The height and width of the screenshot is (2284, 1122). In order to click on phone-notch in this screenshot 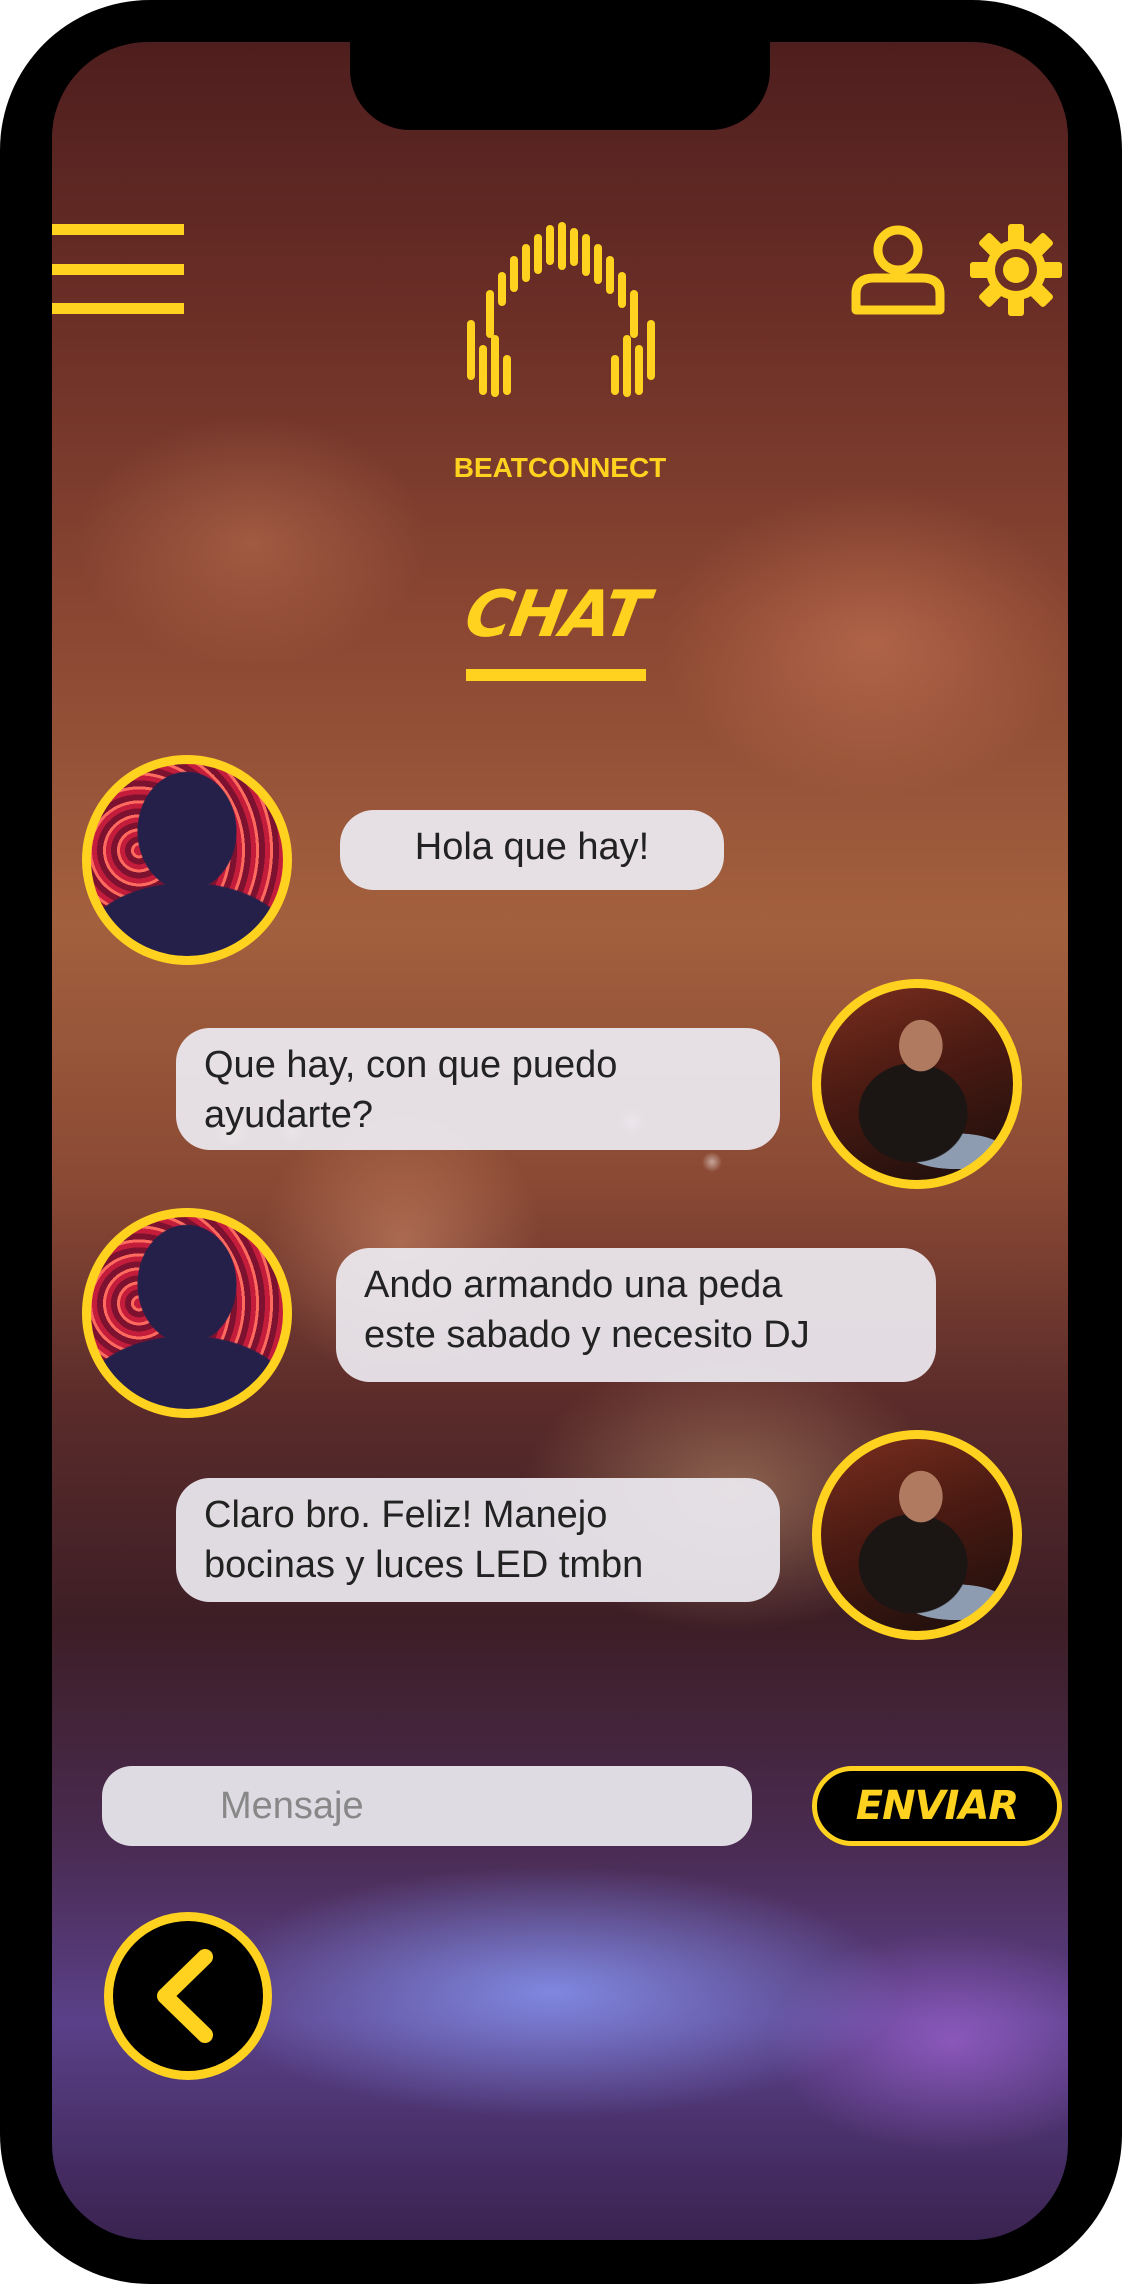, I will do `click(560, 86)`.